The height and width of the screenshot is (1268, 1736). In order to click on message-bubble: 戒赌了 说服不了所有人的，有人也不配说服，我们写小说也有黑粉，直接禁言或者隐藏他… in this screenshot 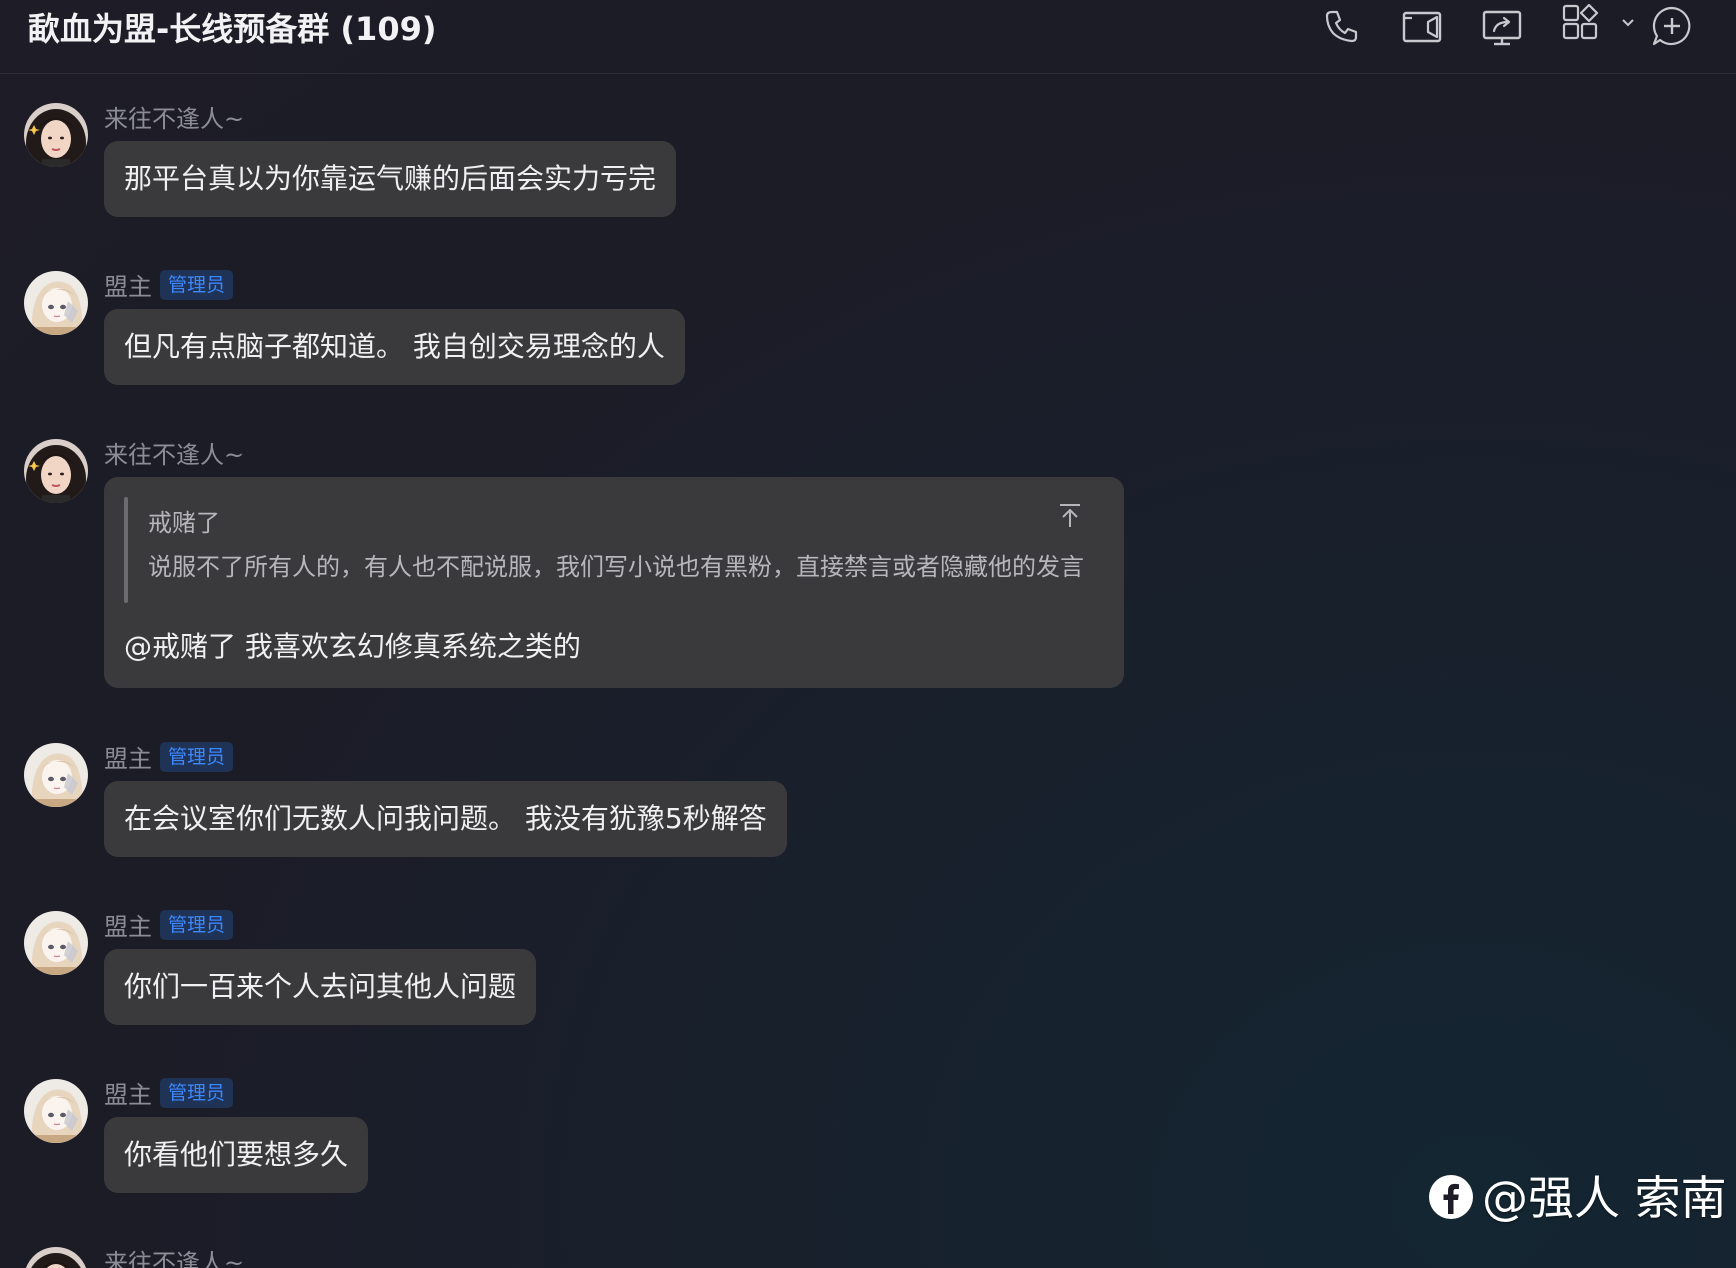, I will do `click(614, 582)`.